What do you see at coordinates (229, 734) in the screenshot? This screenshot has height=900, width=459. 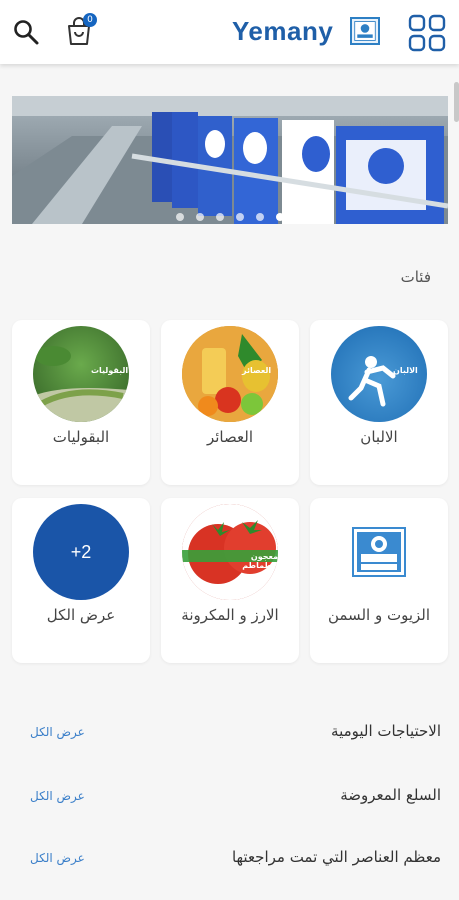 I see `section-row-daily-needs: الاحتياجات اليومية عرض الكل` at bounding box center [229, 734].